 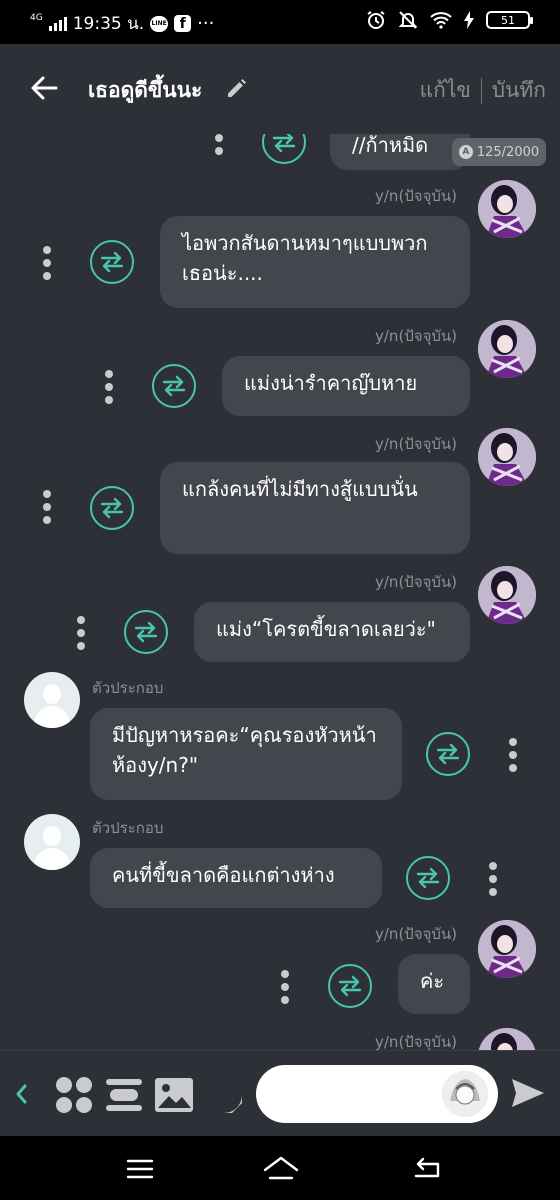 What do you see at coordinates (509, 20) in the screenshot?
I see `battery-icon: 51` at bounding box center [509, 20].